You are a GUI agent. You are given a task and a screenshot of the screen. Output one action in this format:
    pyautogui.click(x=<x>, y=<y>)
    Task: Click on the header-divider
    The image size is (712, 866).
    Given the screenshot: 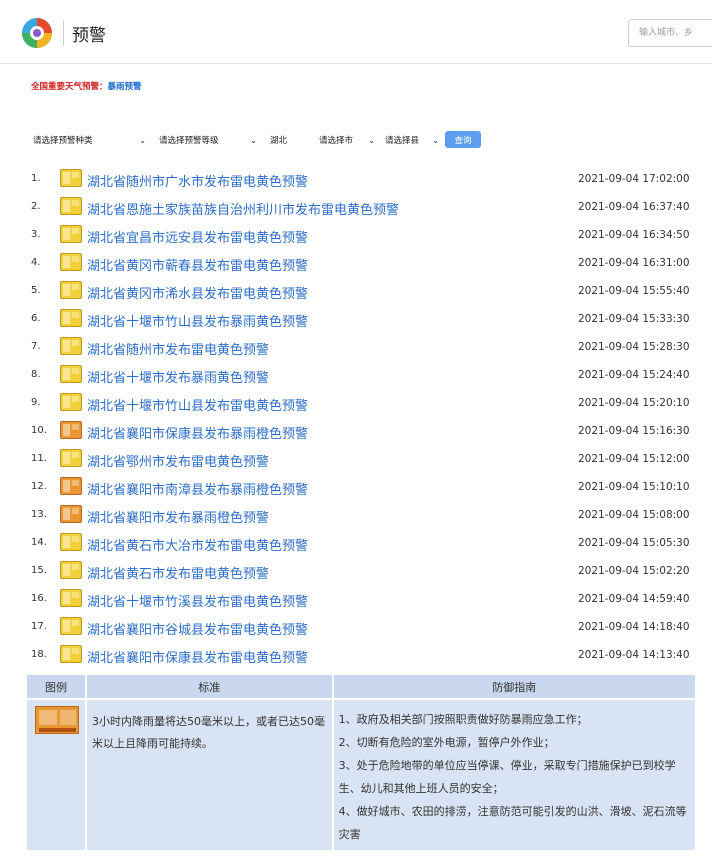 What is the action you would take?
    pyautogui.click(x=63, y=33)
    